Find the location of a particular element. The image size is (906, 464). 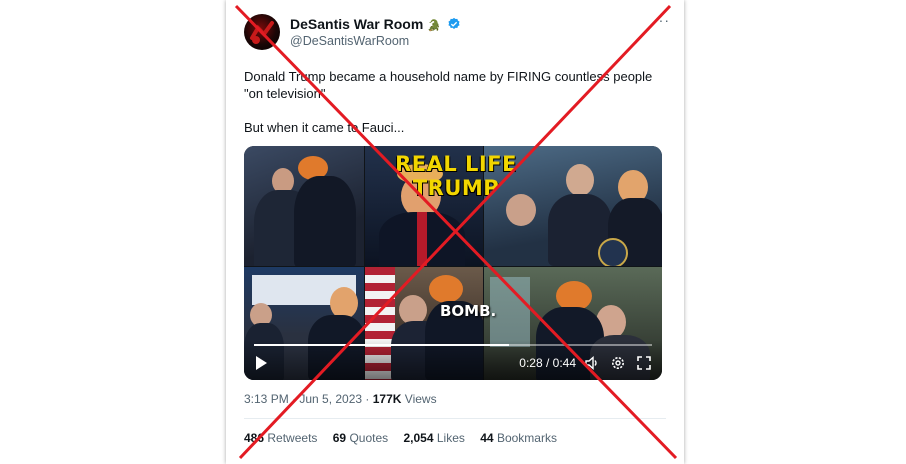

avatar-logo-icon is located at coordinates (262, 32).